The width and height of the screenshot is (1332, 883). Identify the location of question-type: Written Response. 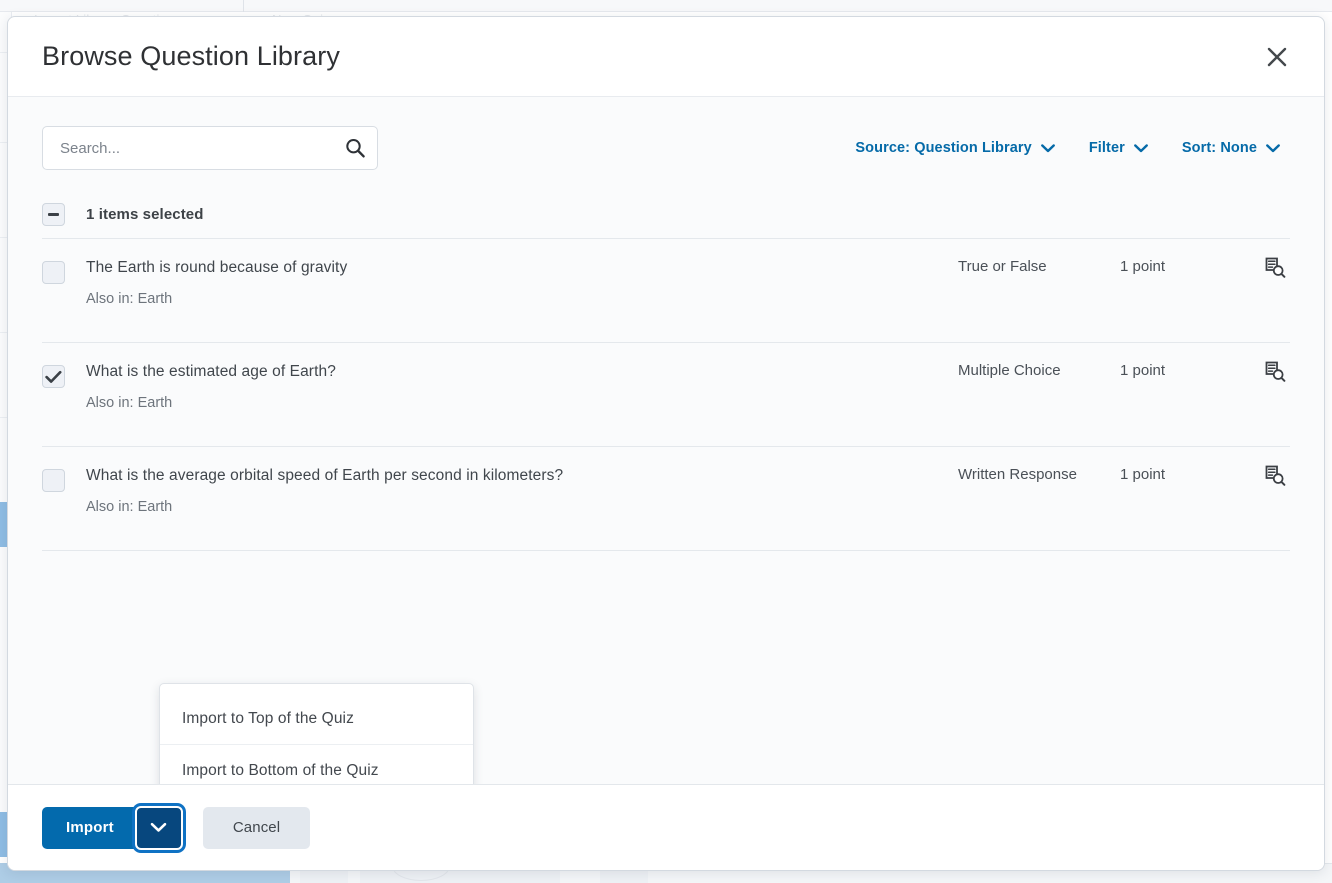
(1017, 474).